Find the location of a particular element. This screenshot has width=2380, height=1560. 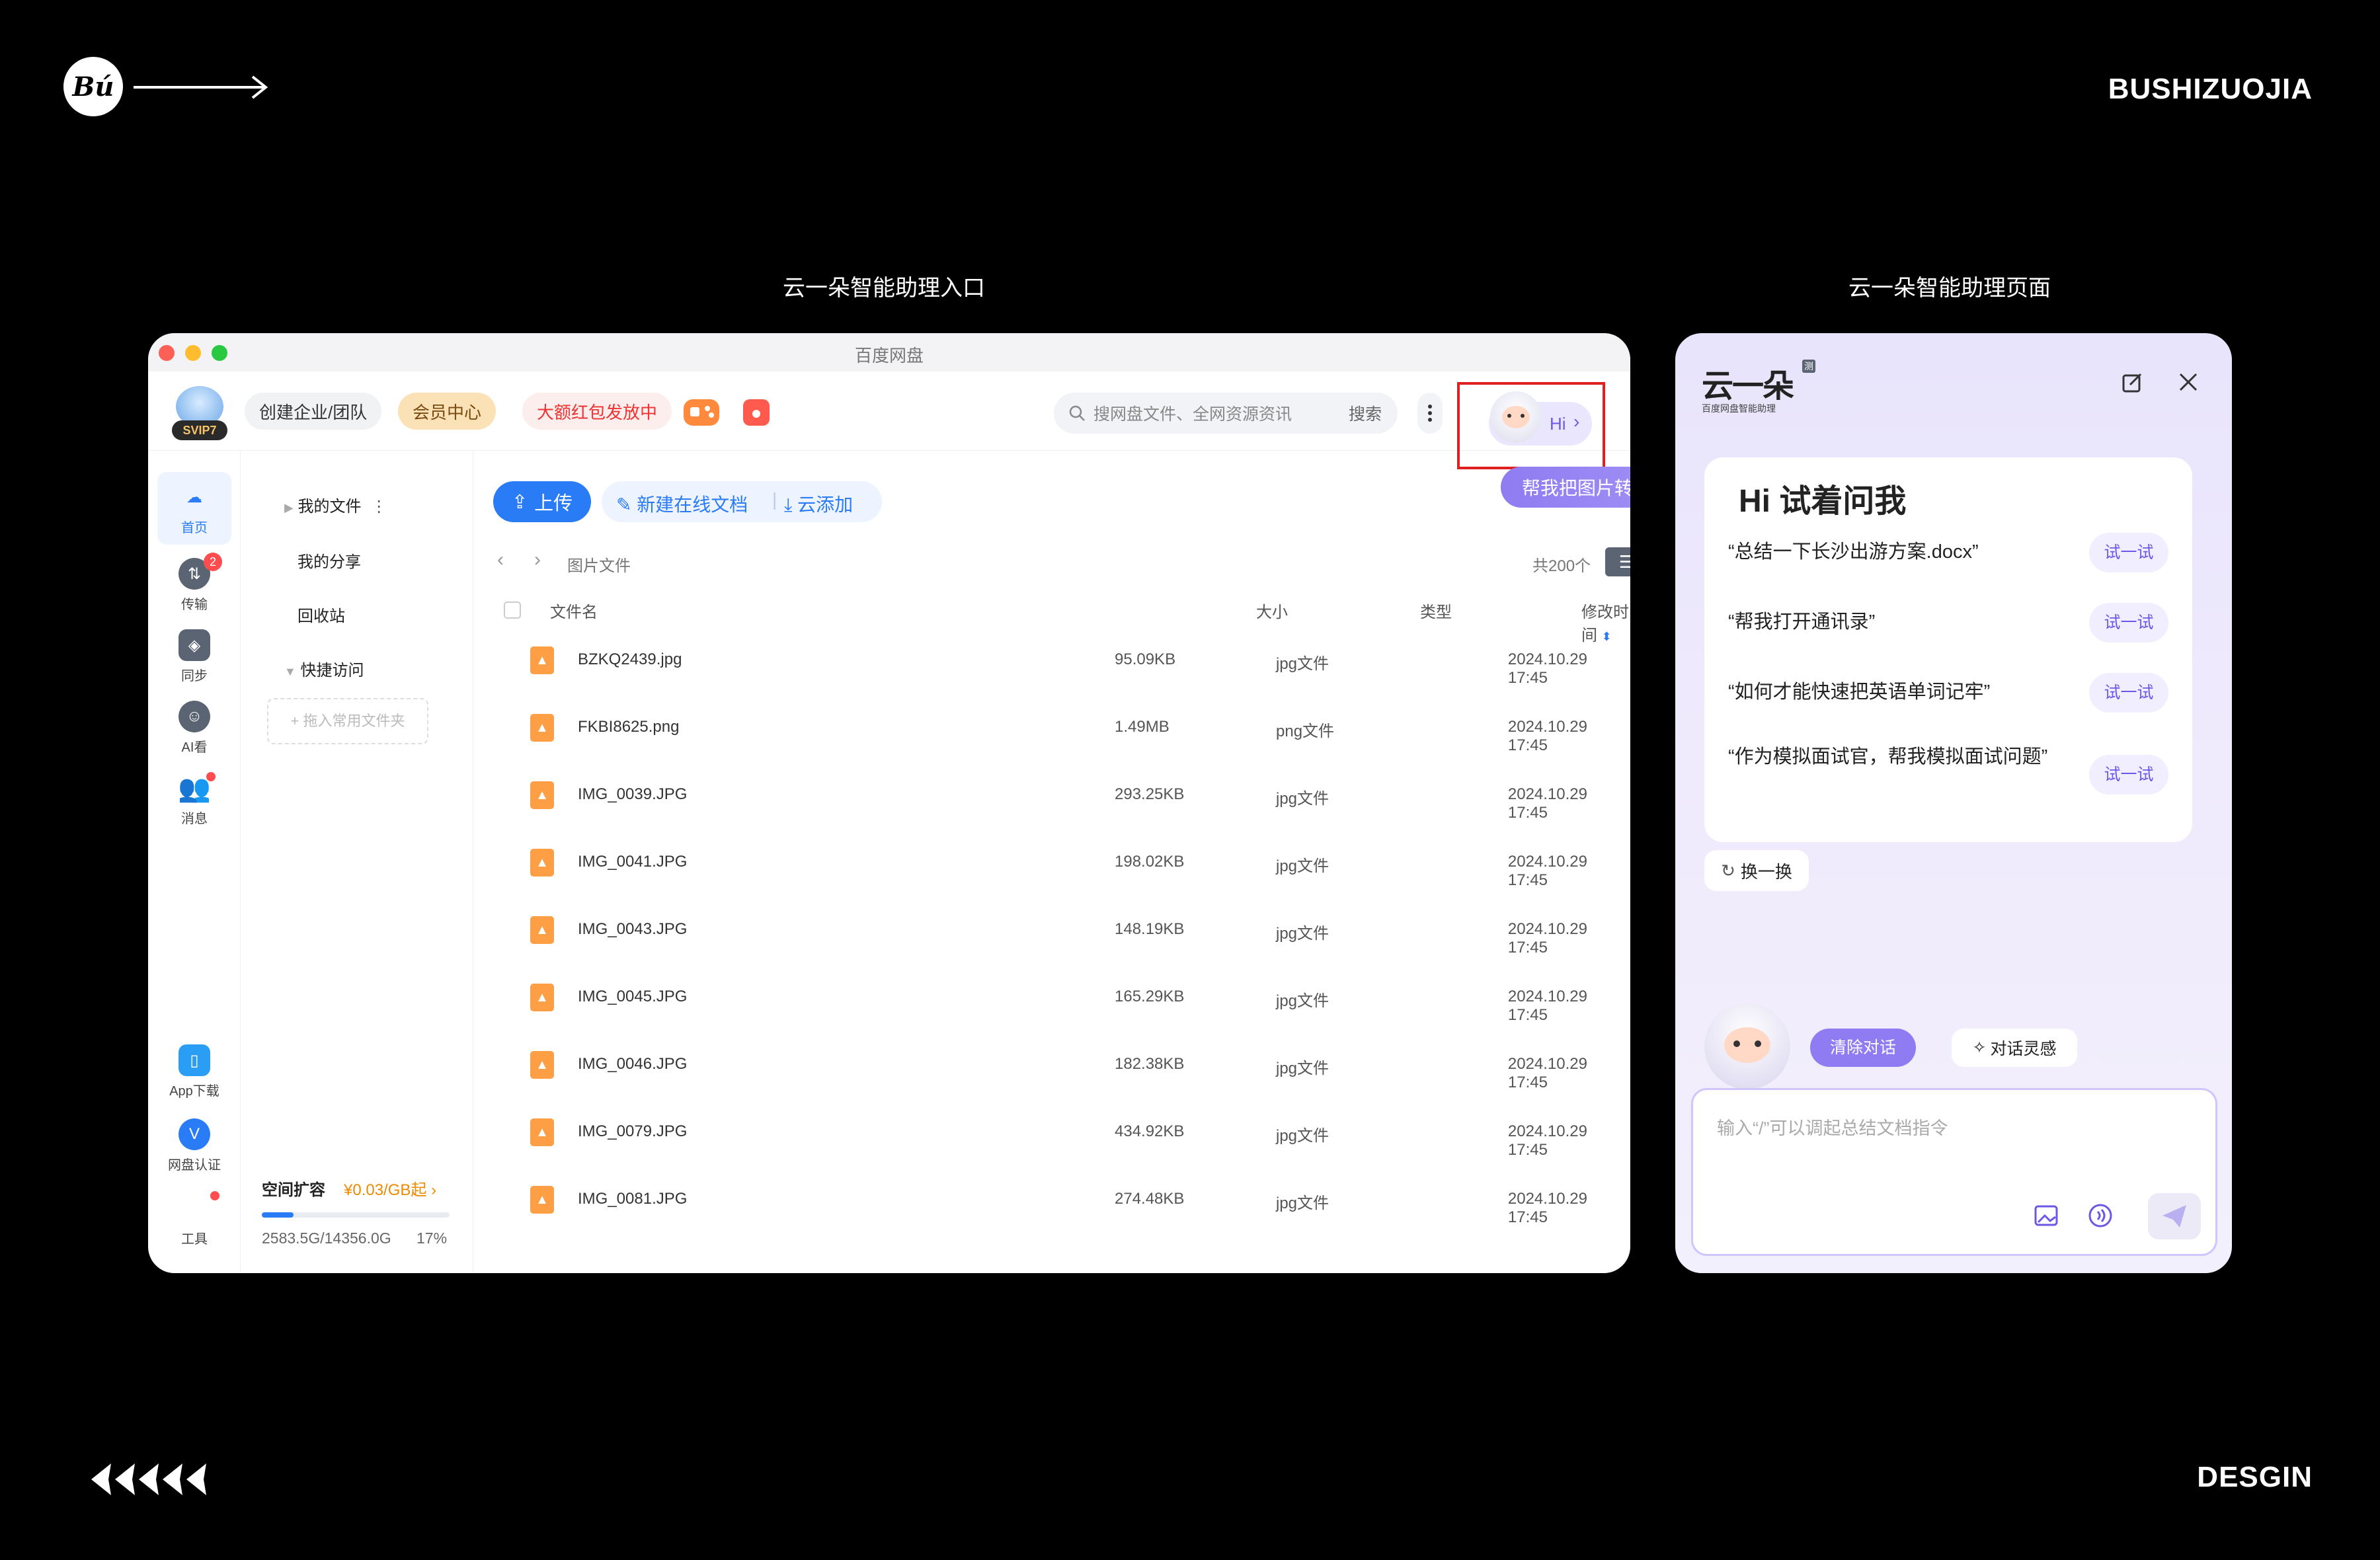

file-size: 148.19KB is located at coordinates (1150, 929).